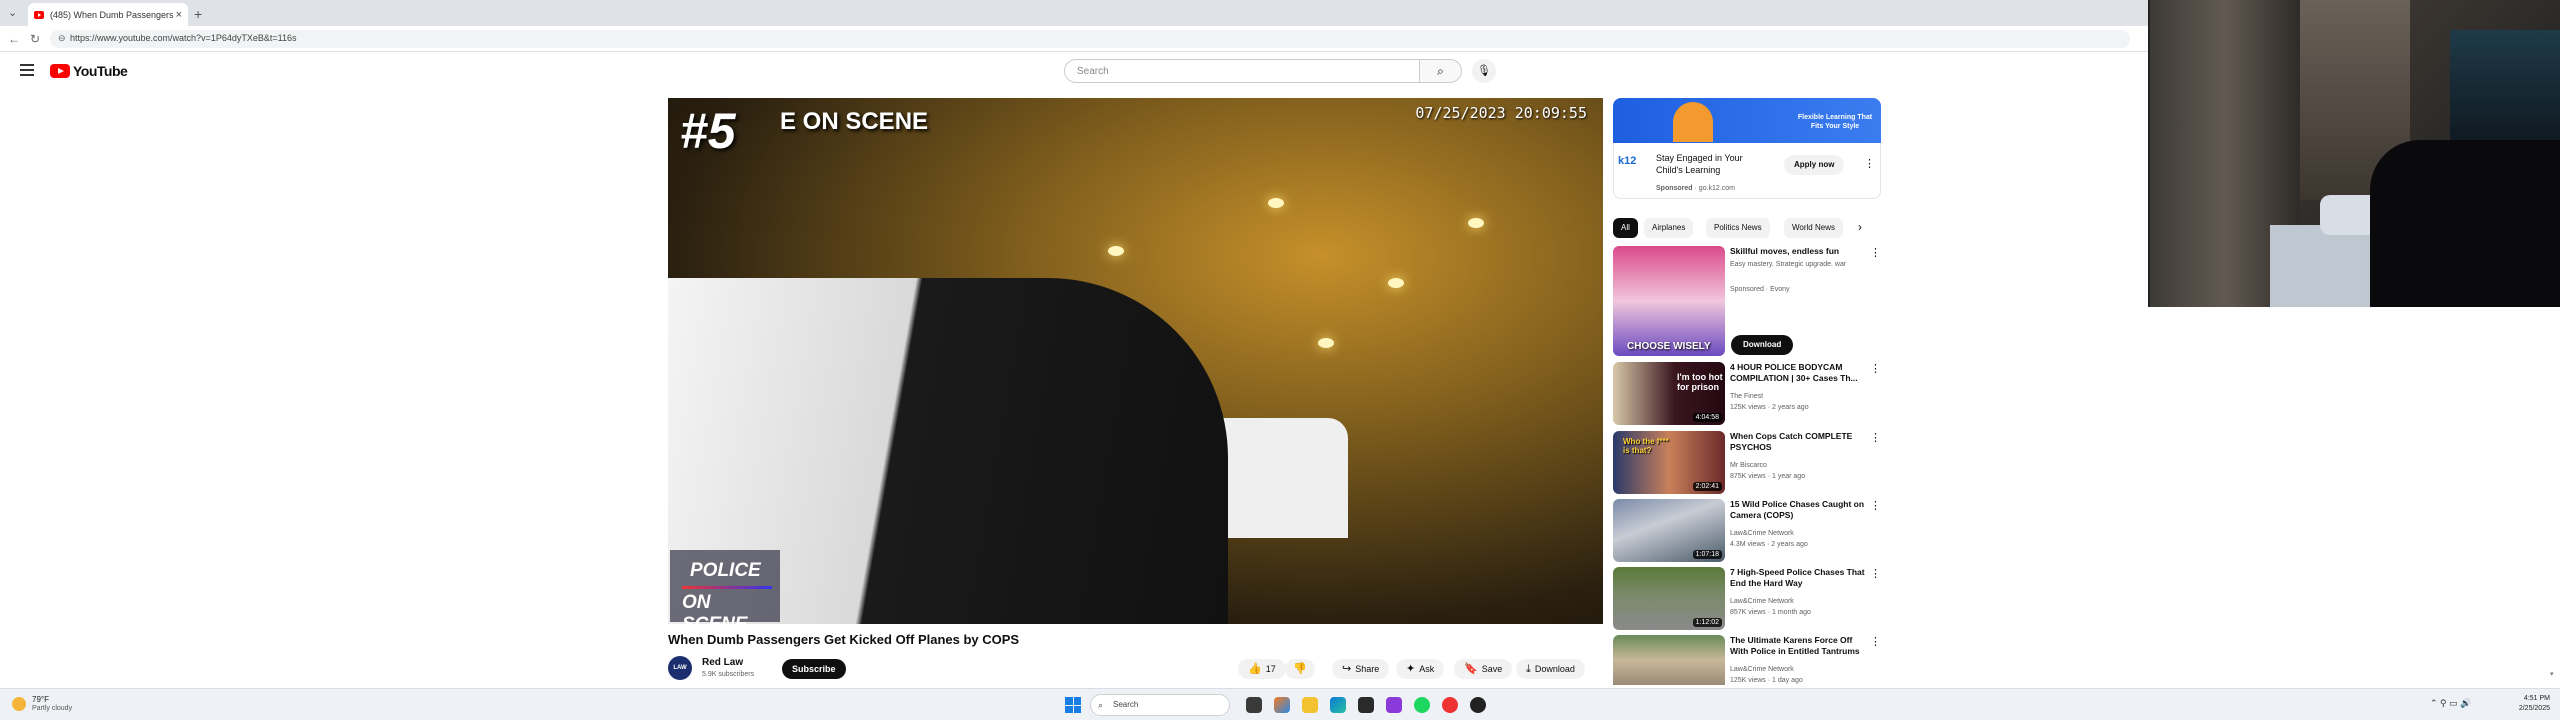 This screenshot has height=720, width=2560. I want to click on system-tray-icons: ⌃ ⚲ ▭ 🔊, so click(2450, 703).